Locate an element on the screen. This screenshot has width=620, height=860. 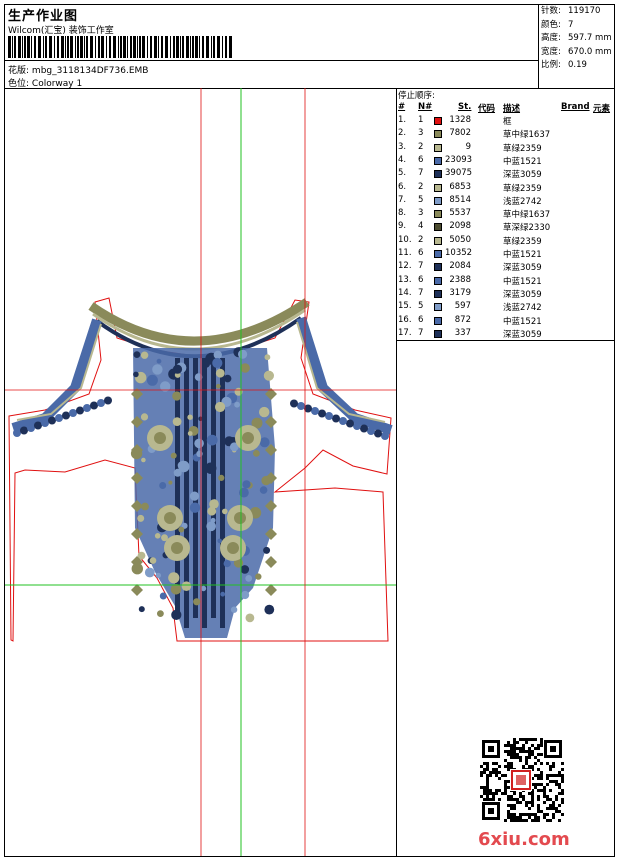
table-row: 6. 2 6853 草绿2359 is located at coordinates (498, 188).